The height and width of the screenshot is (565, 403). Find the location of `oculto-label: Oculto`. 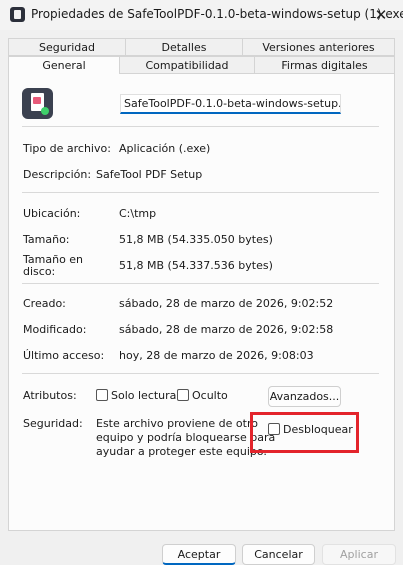

oculto-label: Oculto is located at coordinates (210, 395).